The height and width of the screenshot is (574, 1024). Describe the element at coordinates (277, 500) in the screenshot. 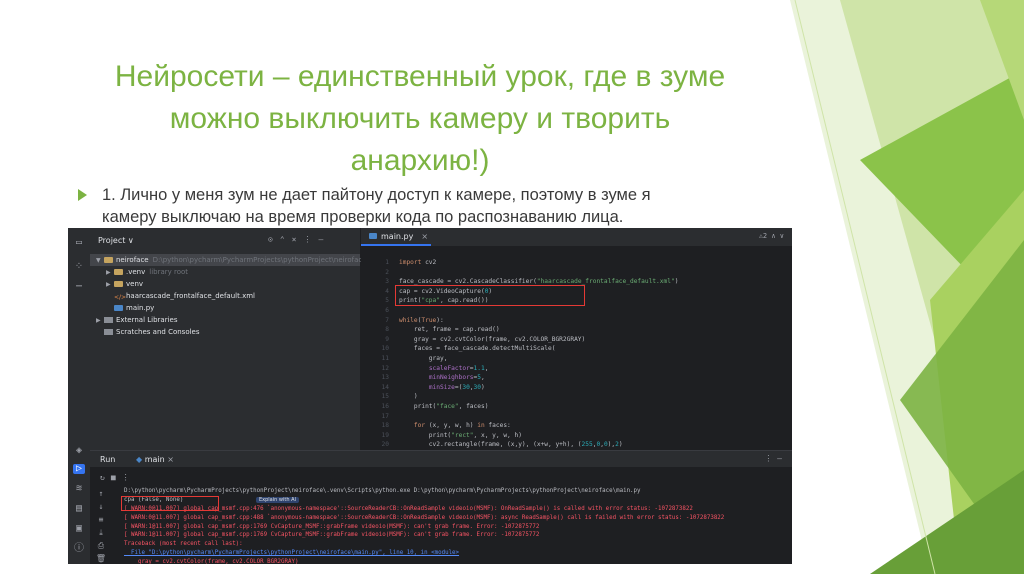

I see `explain-ai-badge: Explain with AI` at that location.